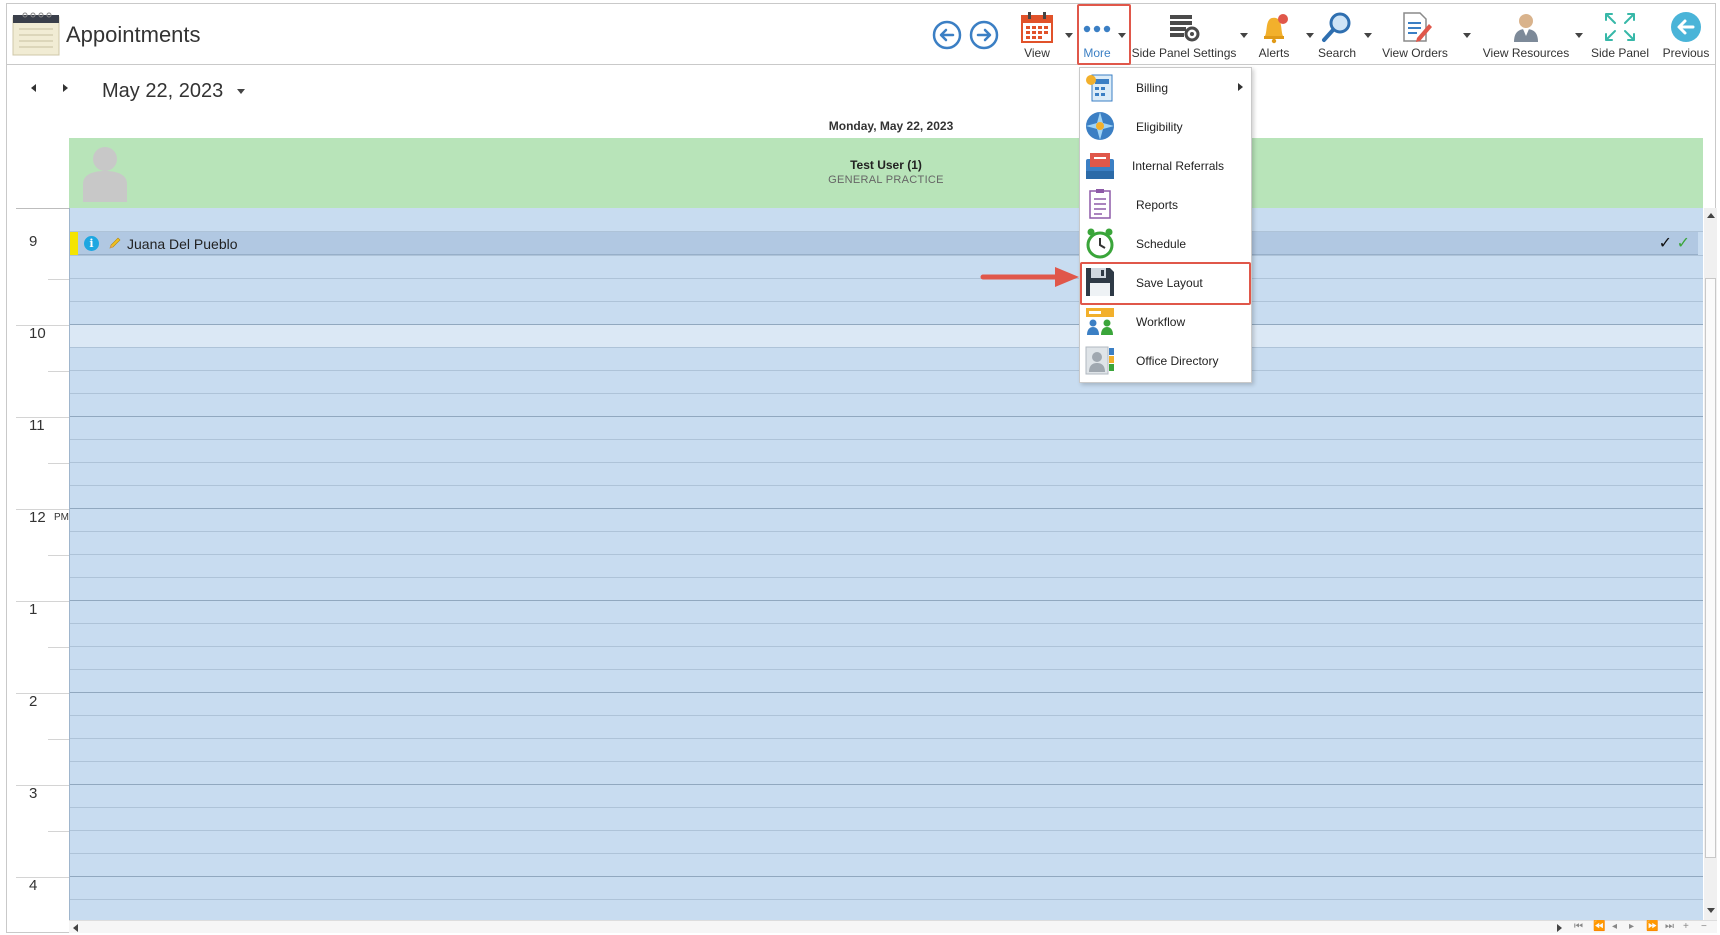 This screenshot has height=935, width=1720. What do you see at coordinates (1037, 53) in the screenshot?
I see `view-label: View` at bounding box center [1037, 53].